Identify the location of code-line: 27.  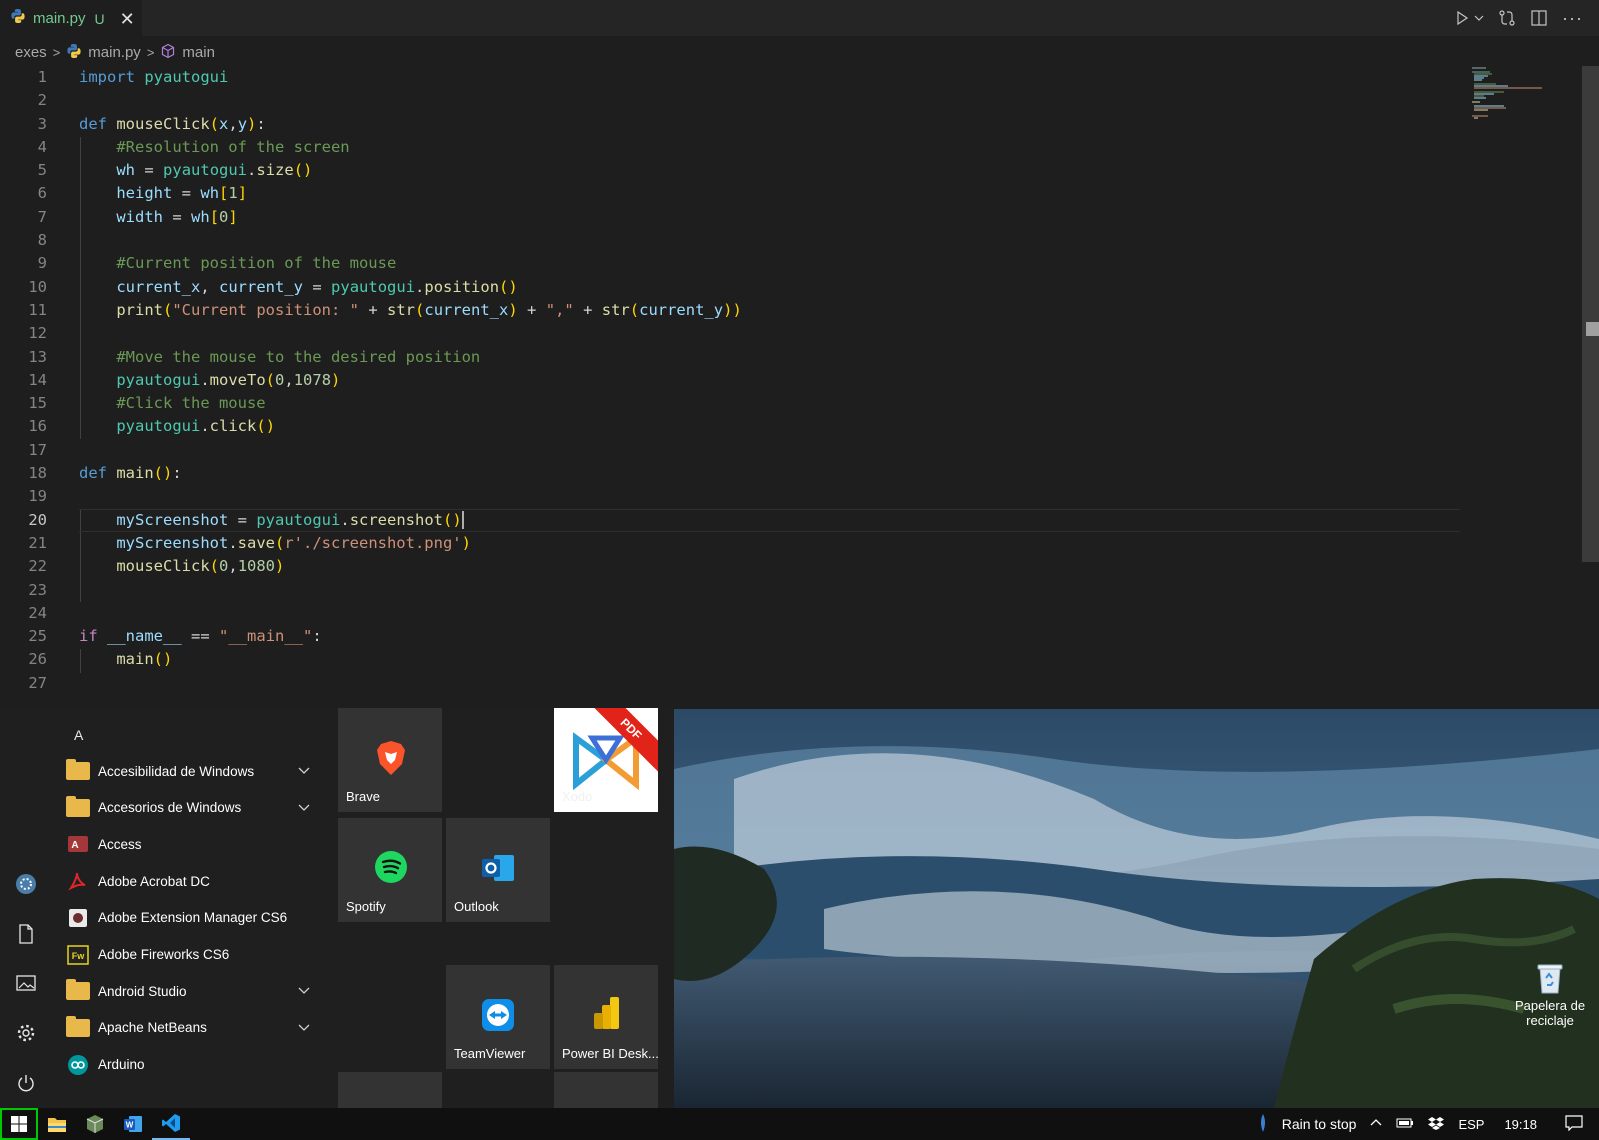
(730, 683).